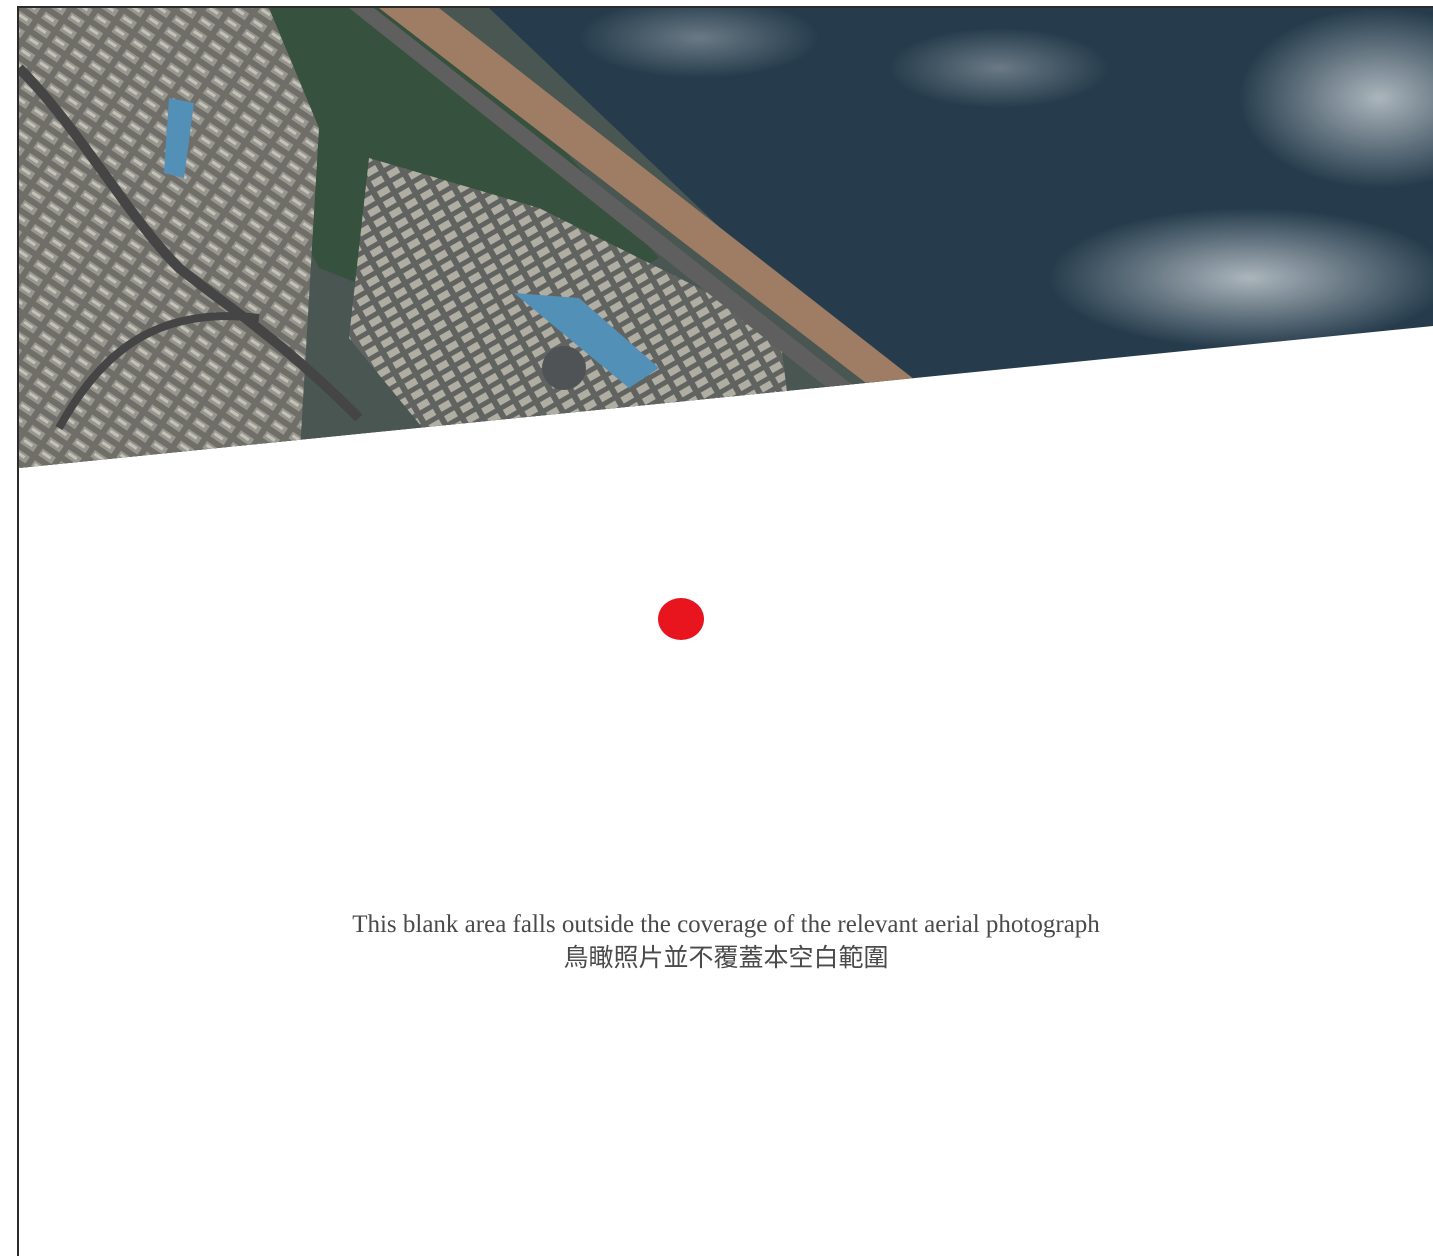 The image size is (1433, 1256). What do you see at coordinates (726, 958) in the screenshot?
I see `coverage-notice-chinese: 鳥瞰照片並不覆蓋本空白範圍` at bounding box center [726, 958].